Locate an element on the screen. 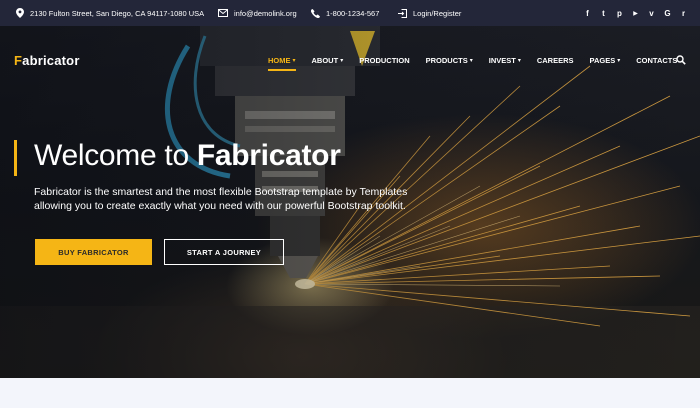 The width and height of the screenshot is (700, 408). login-icon is located at coordinates (402, 13).